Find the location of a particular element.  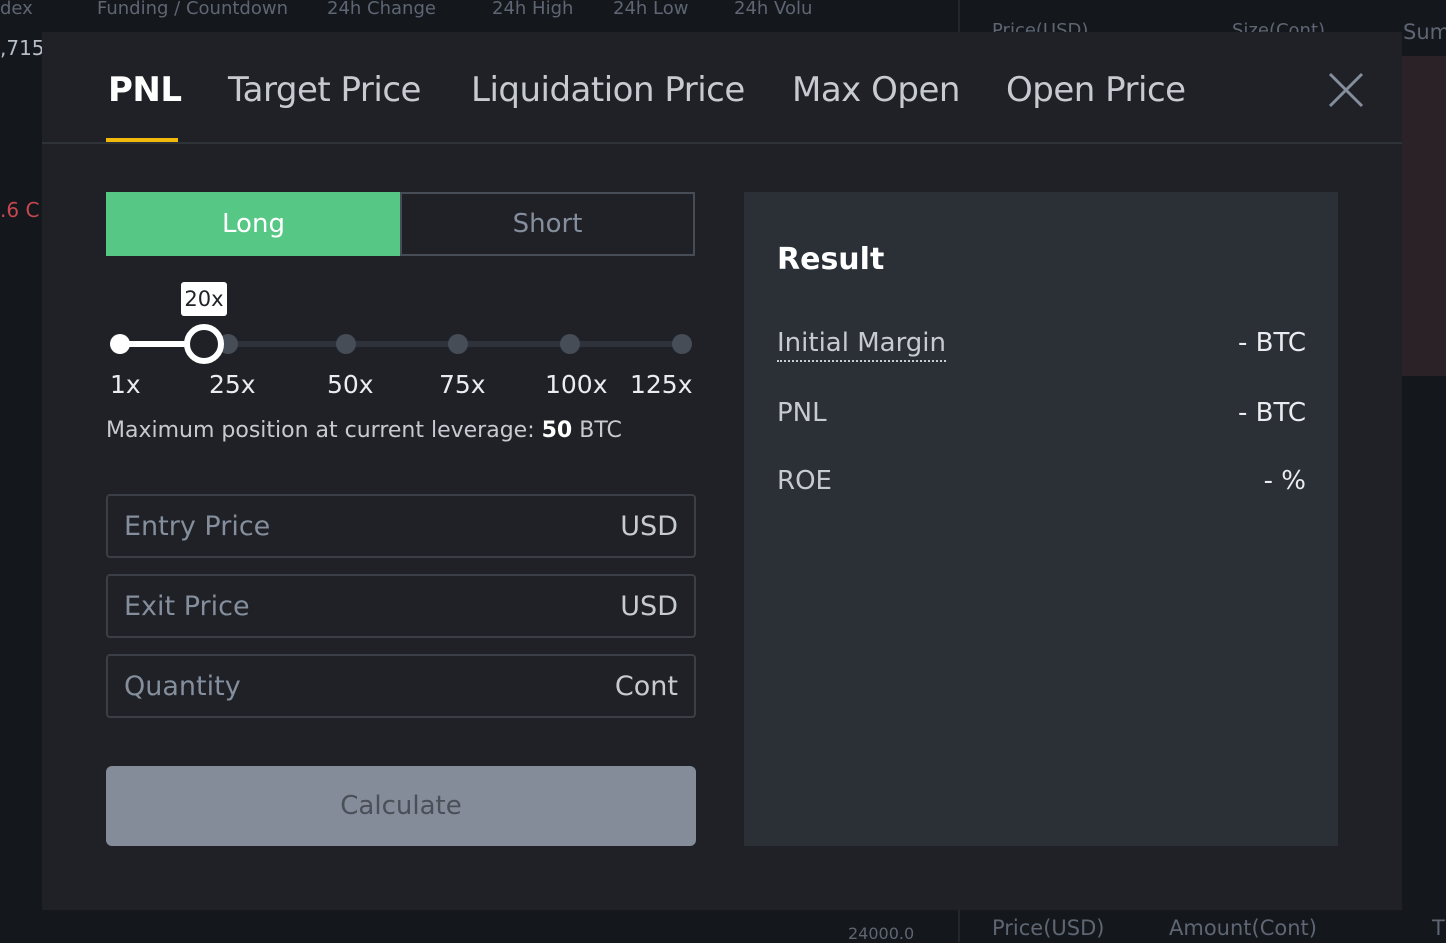

tab-max-open: Max Open is located at coordinates (876, 90).